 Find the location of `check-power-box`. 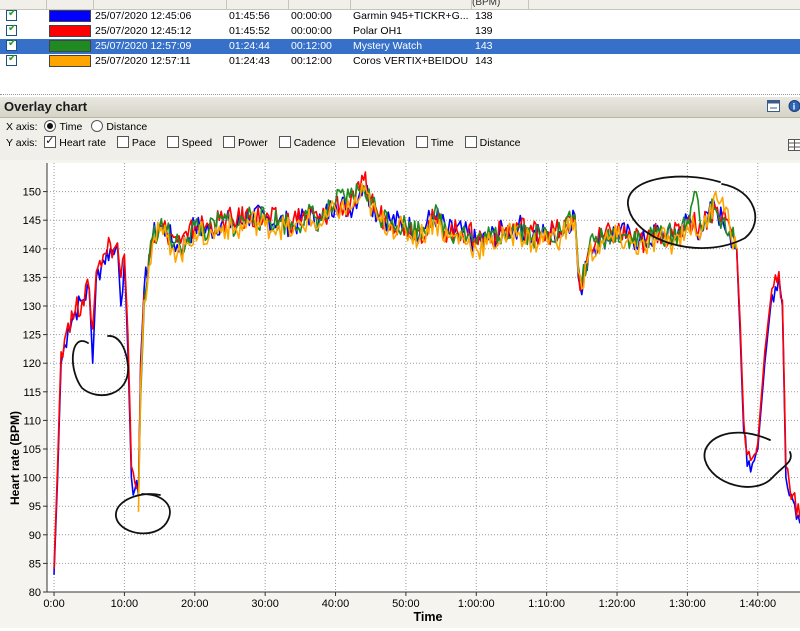

check-power-box is located at coordinates (229, 142).